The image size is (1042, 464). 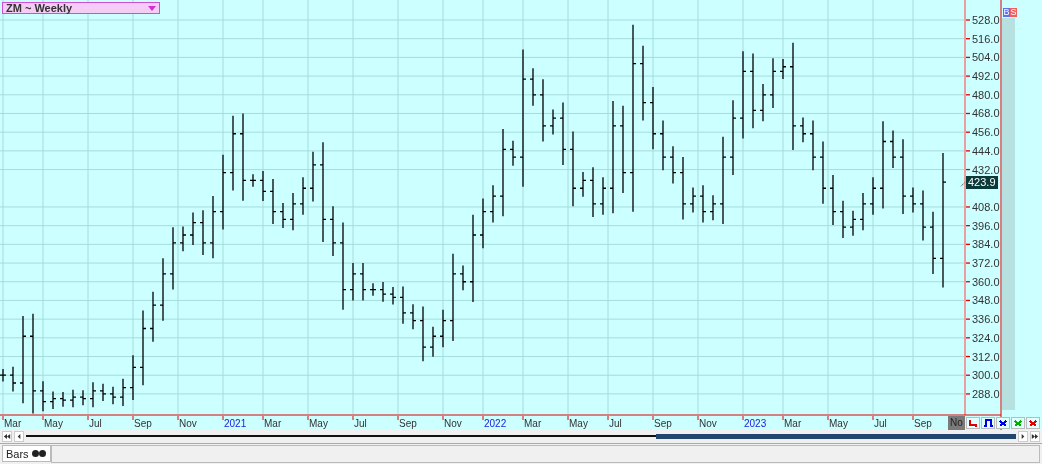 What do you see at coordinates (986, 319) in the screenshot?
I see `price-axis-label: 336.0` at bounding box center [986, 319].